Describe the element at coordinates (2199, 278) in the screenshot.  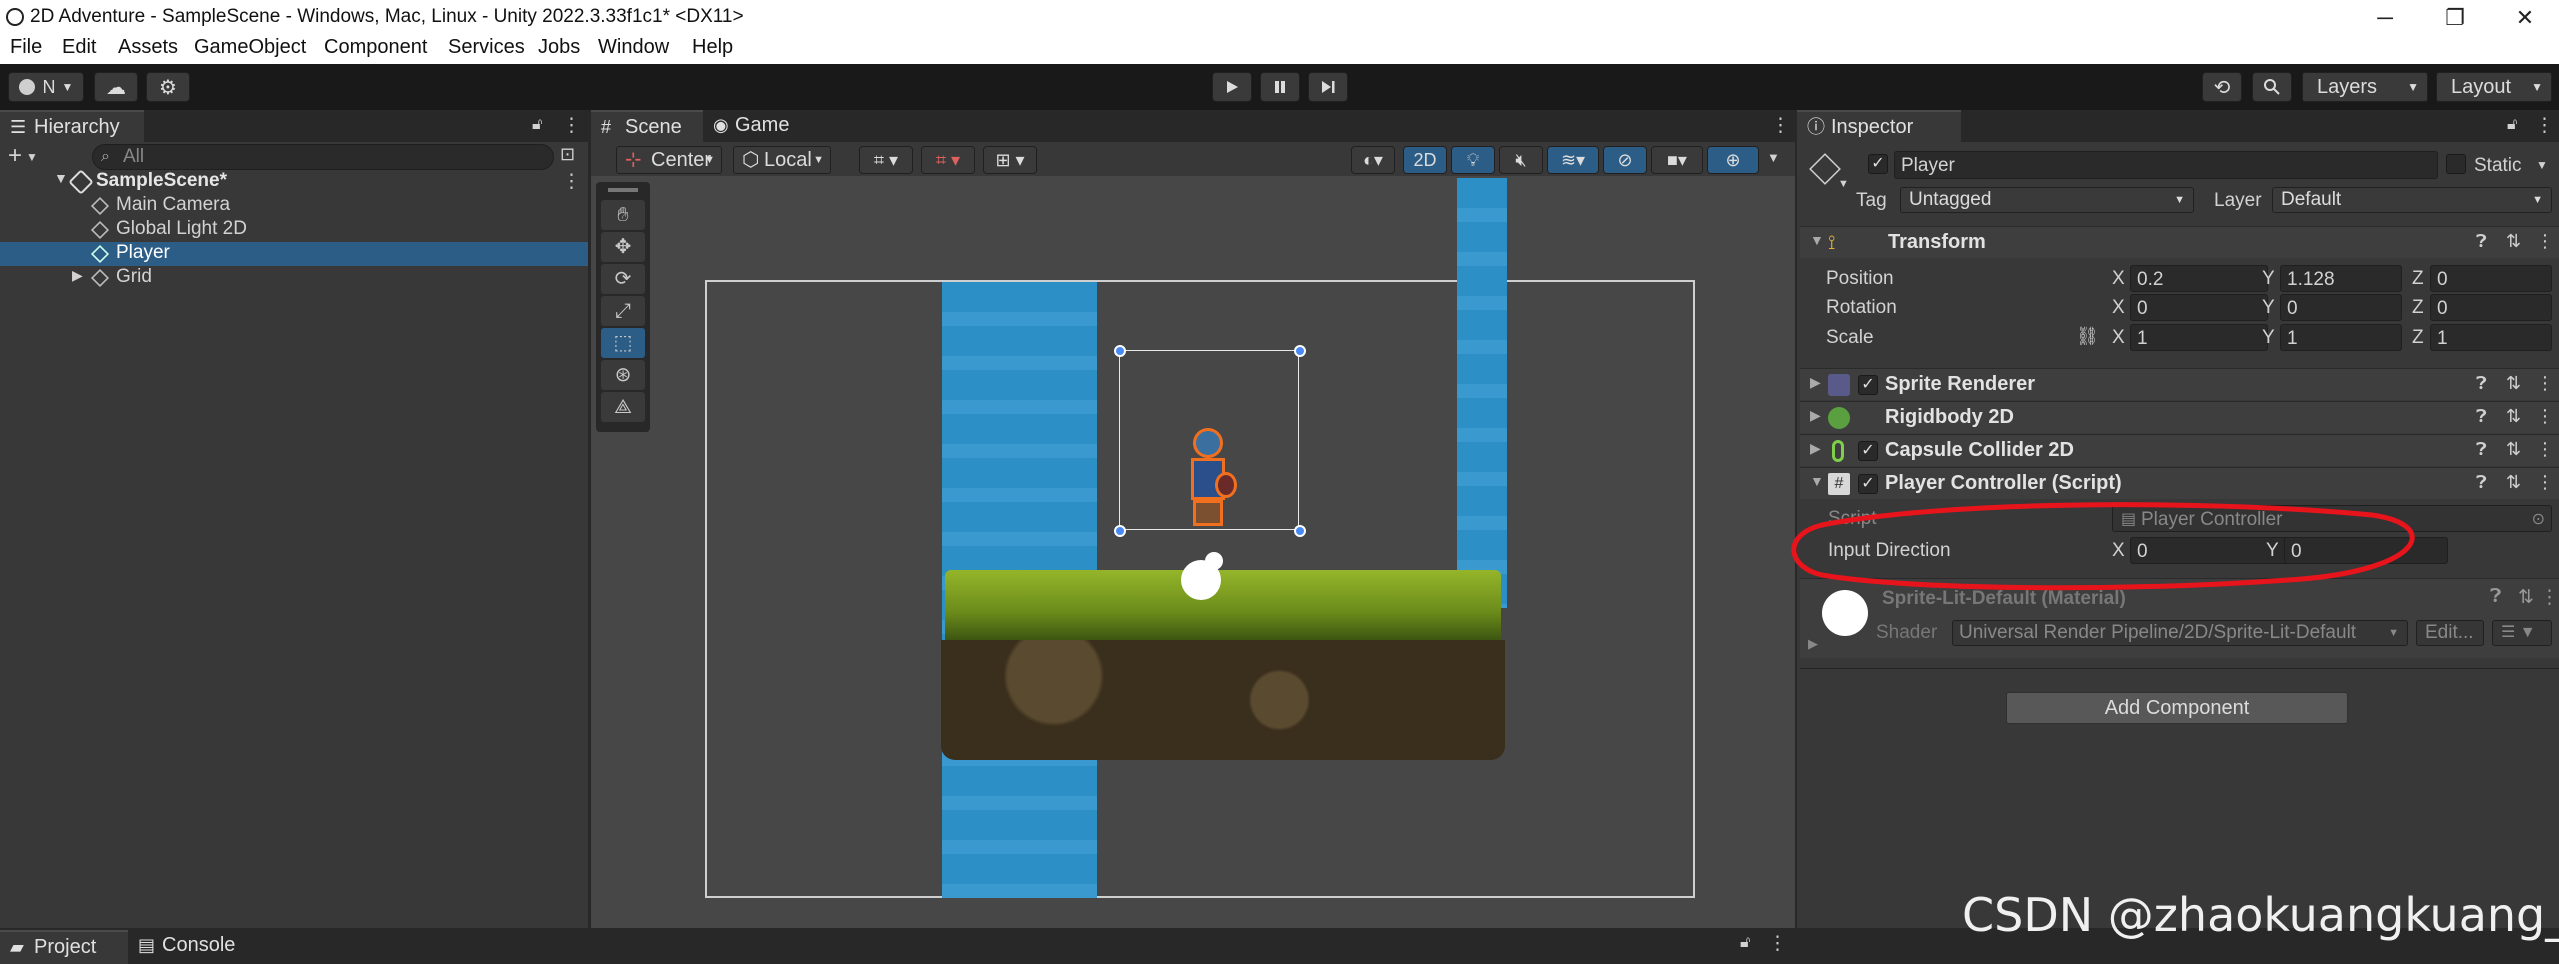
I see `position-x-field: 0.2` at that location.